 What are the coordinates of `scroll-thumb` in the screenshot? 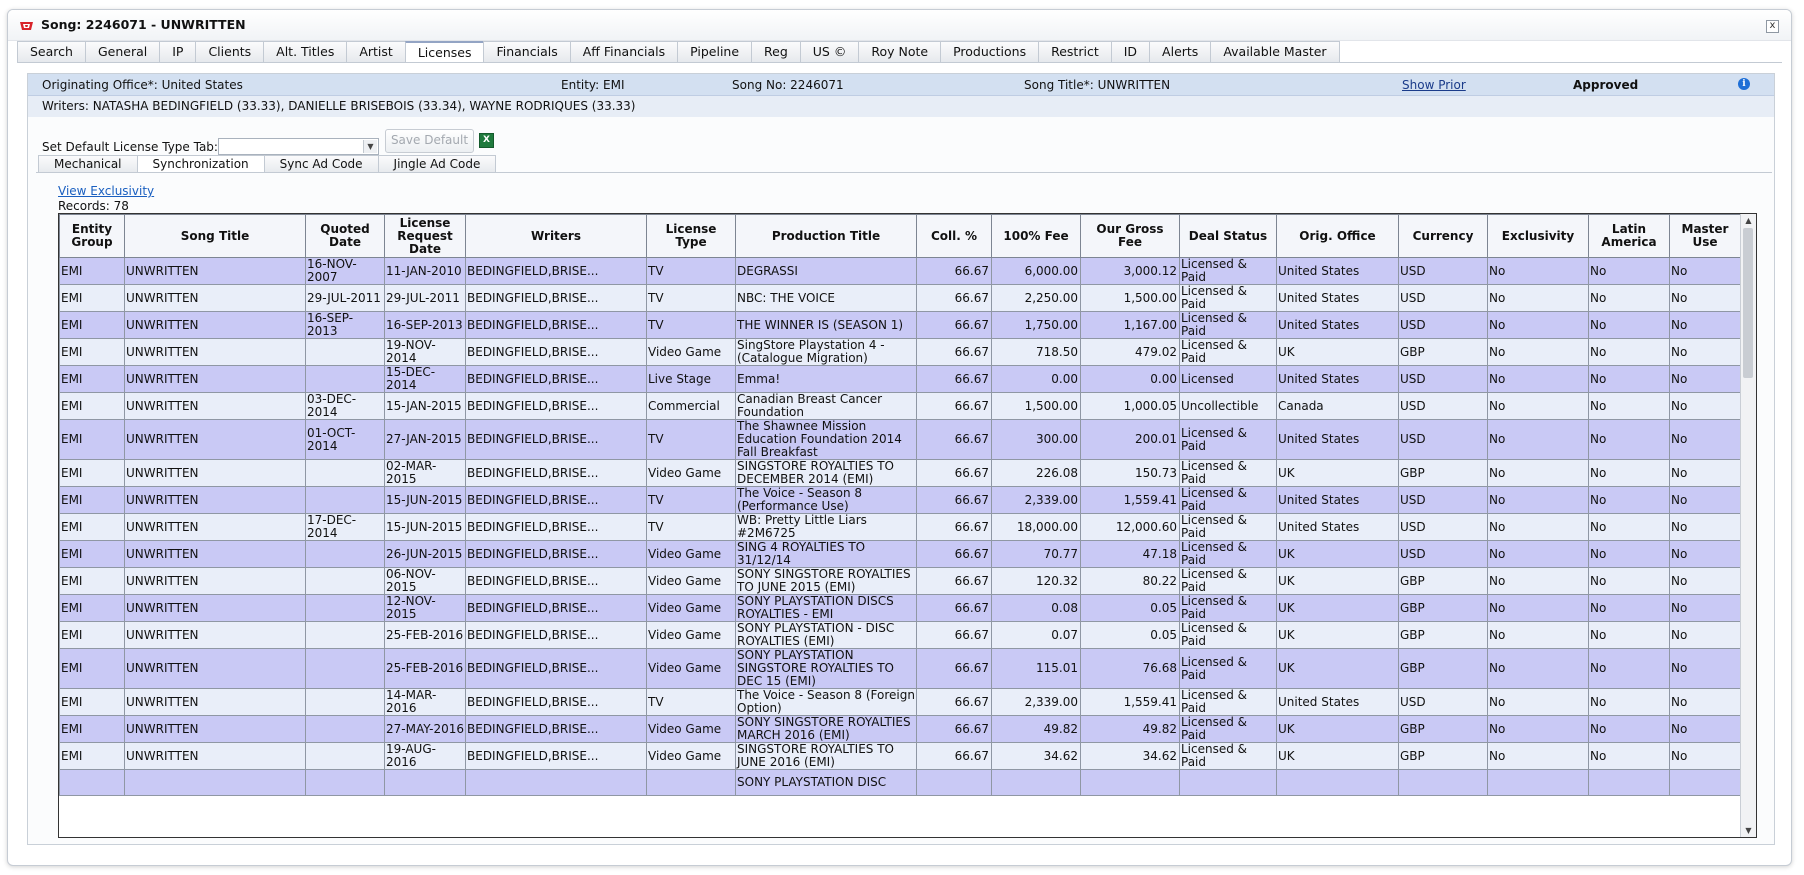 It's located at (1748, 303).